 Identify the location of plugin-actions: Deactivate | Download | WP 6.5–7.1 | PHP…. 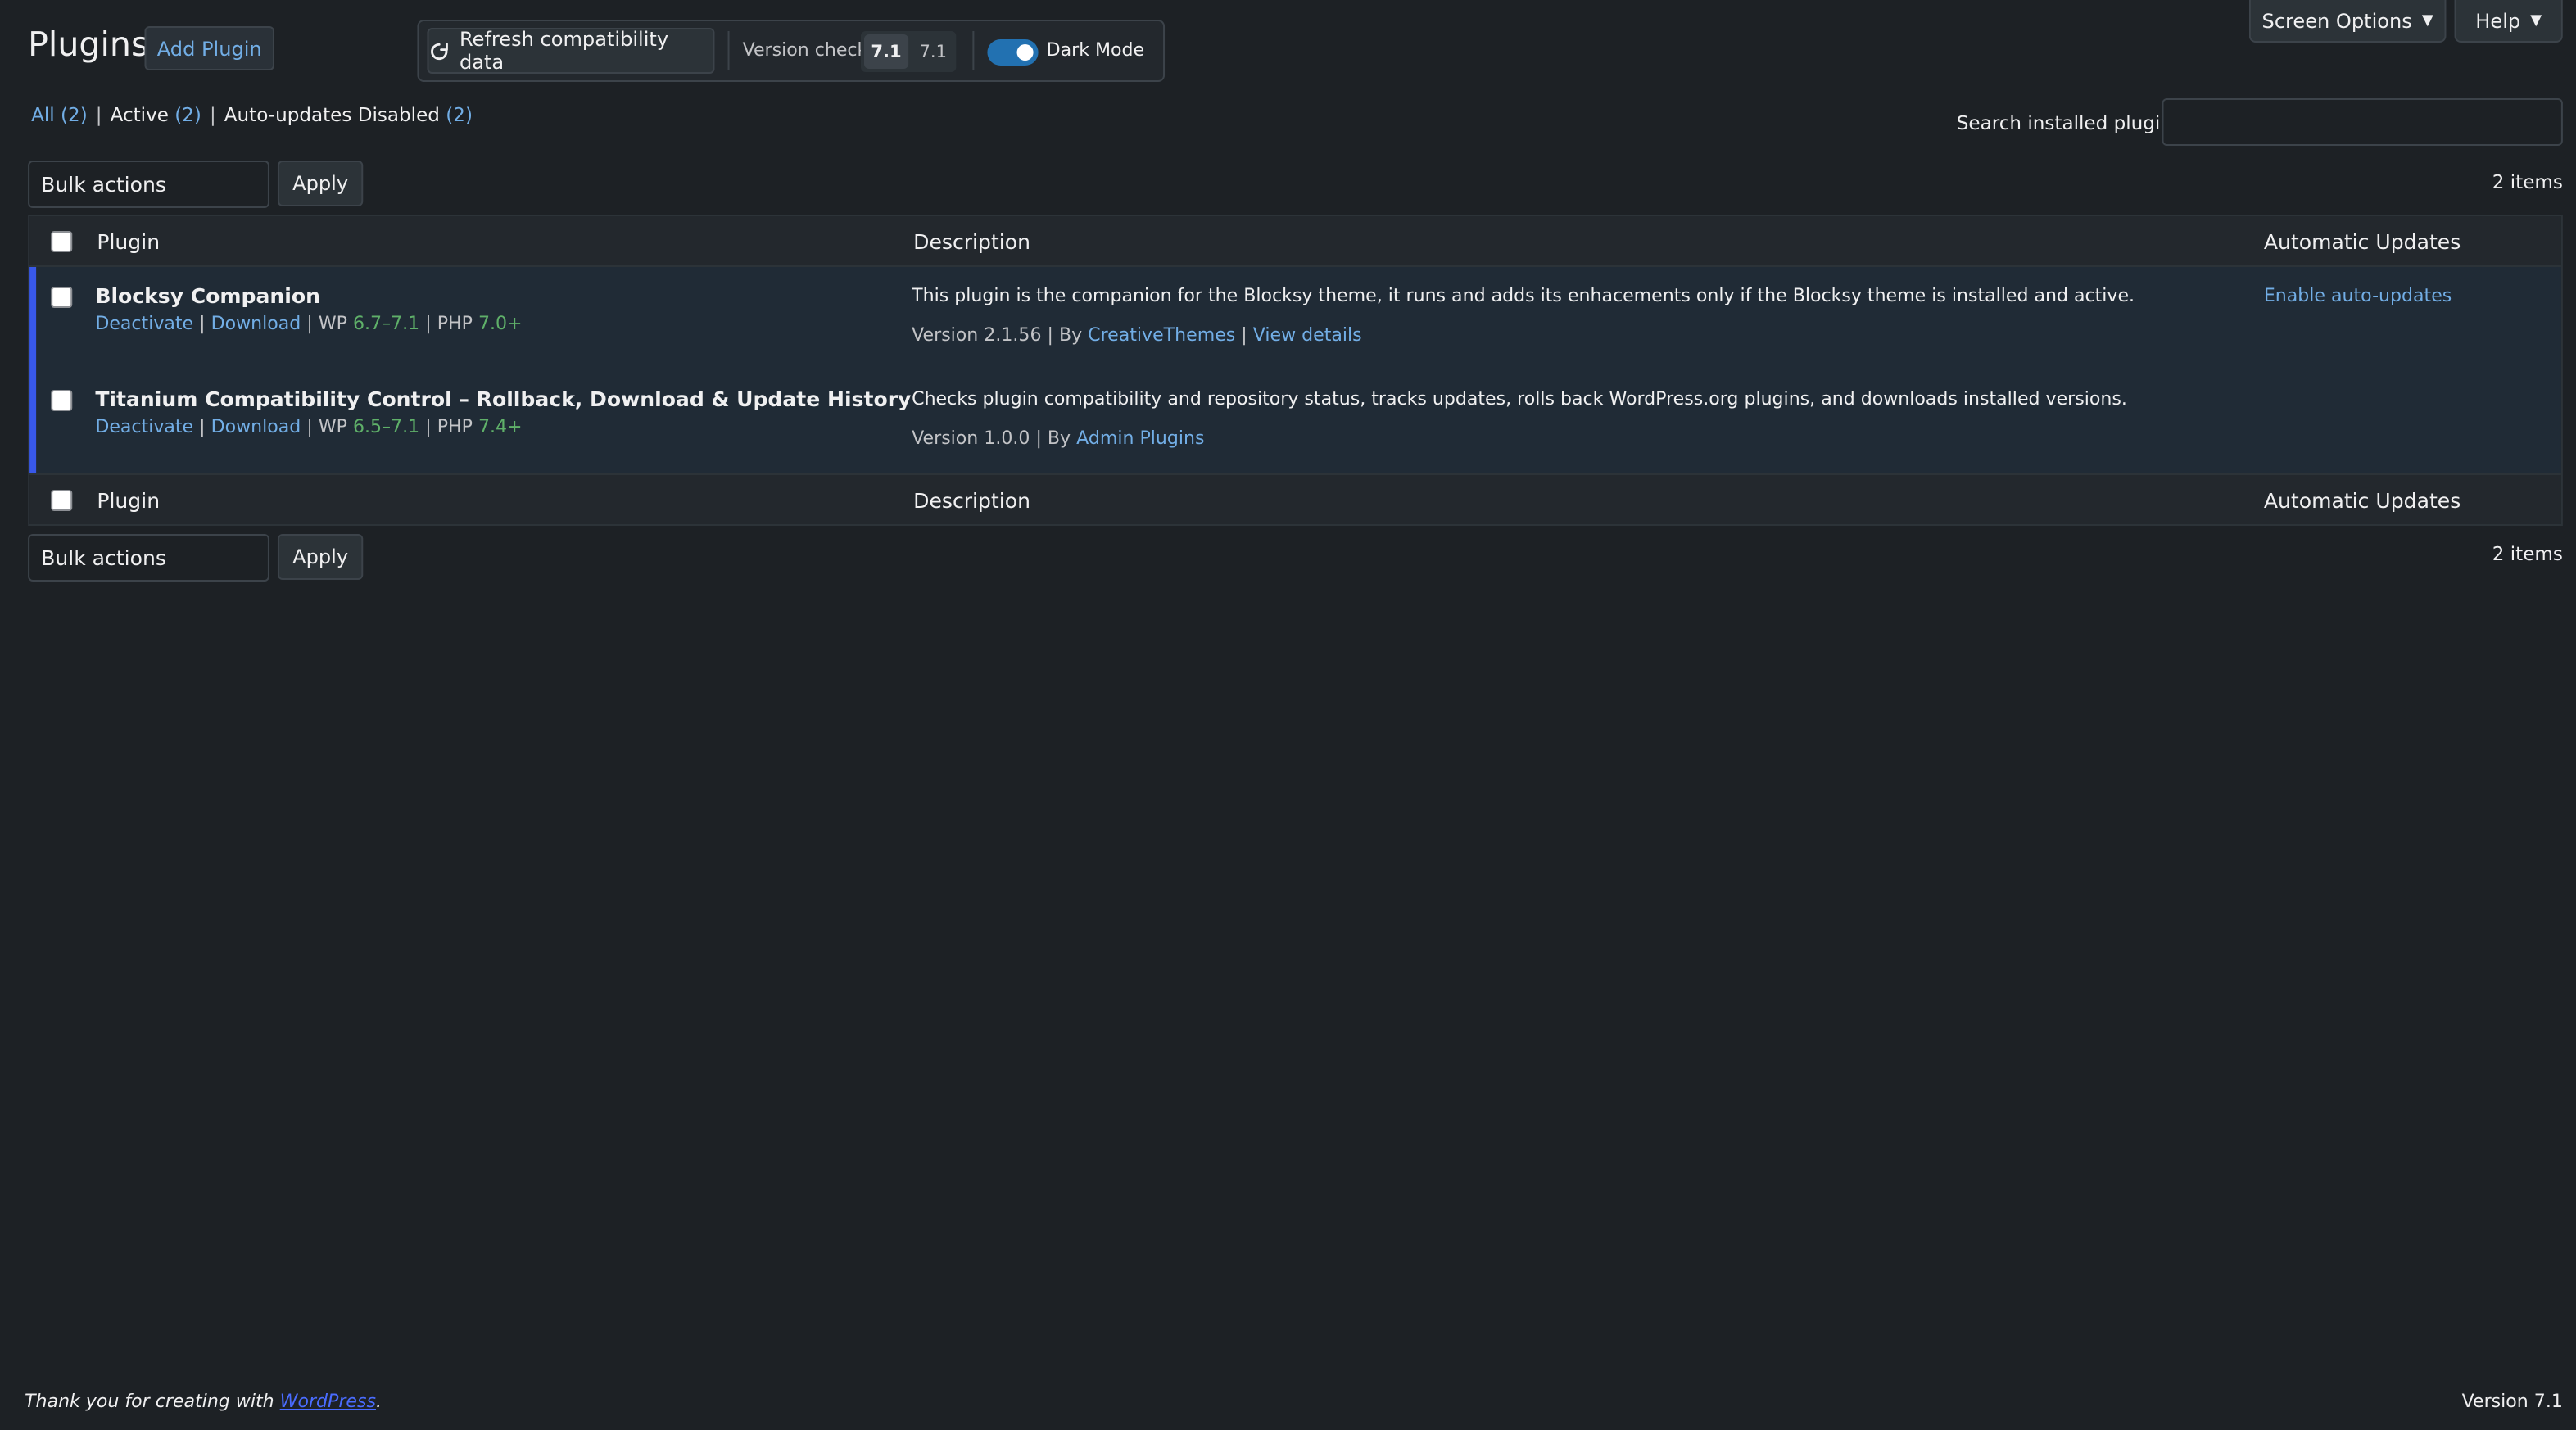
(308, 426).